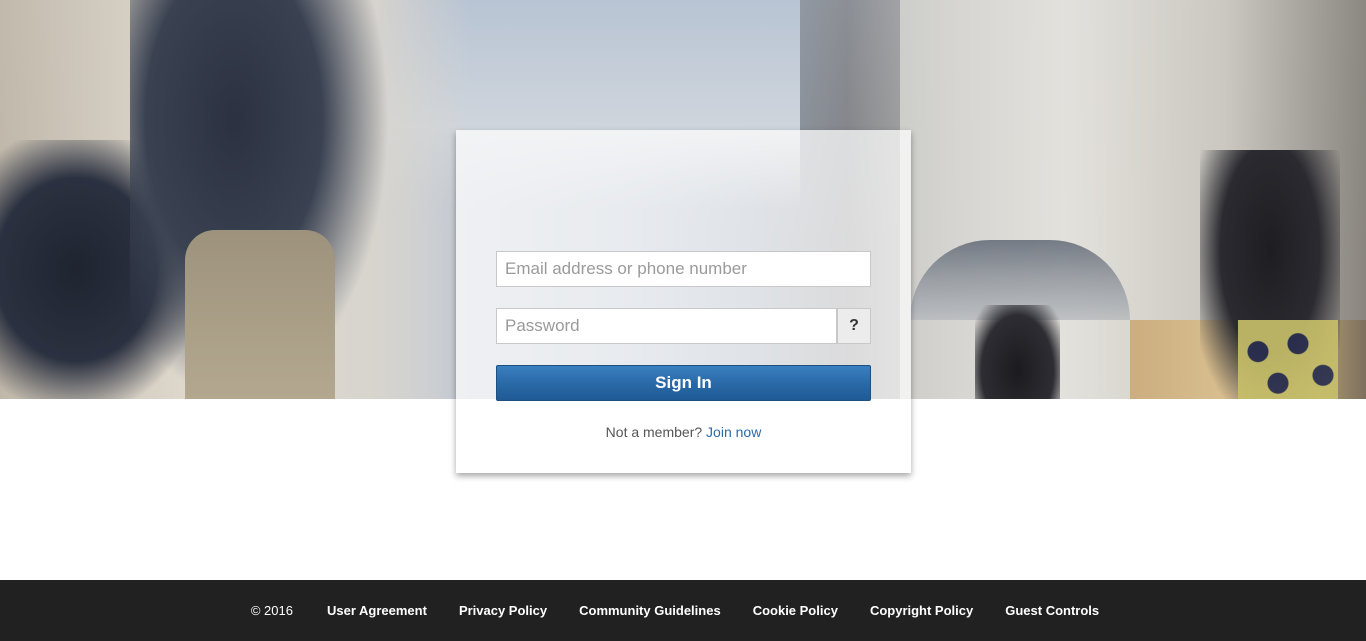 The width and height of the screenshot is (1366, 641). Describe the element at coordinates (683, 269) in the screenshot. I see `email-input` at that location.